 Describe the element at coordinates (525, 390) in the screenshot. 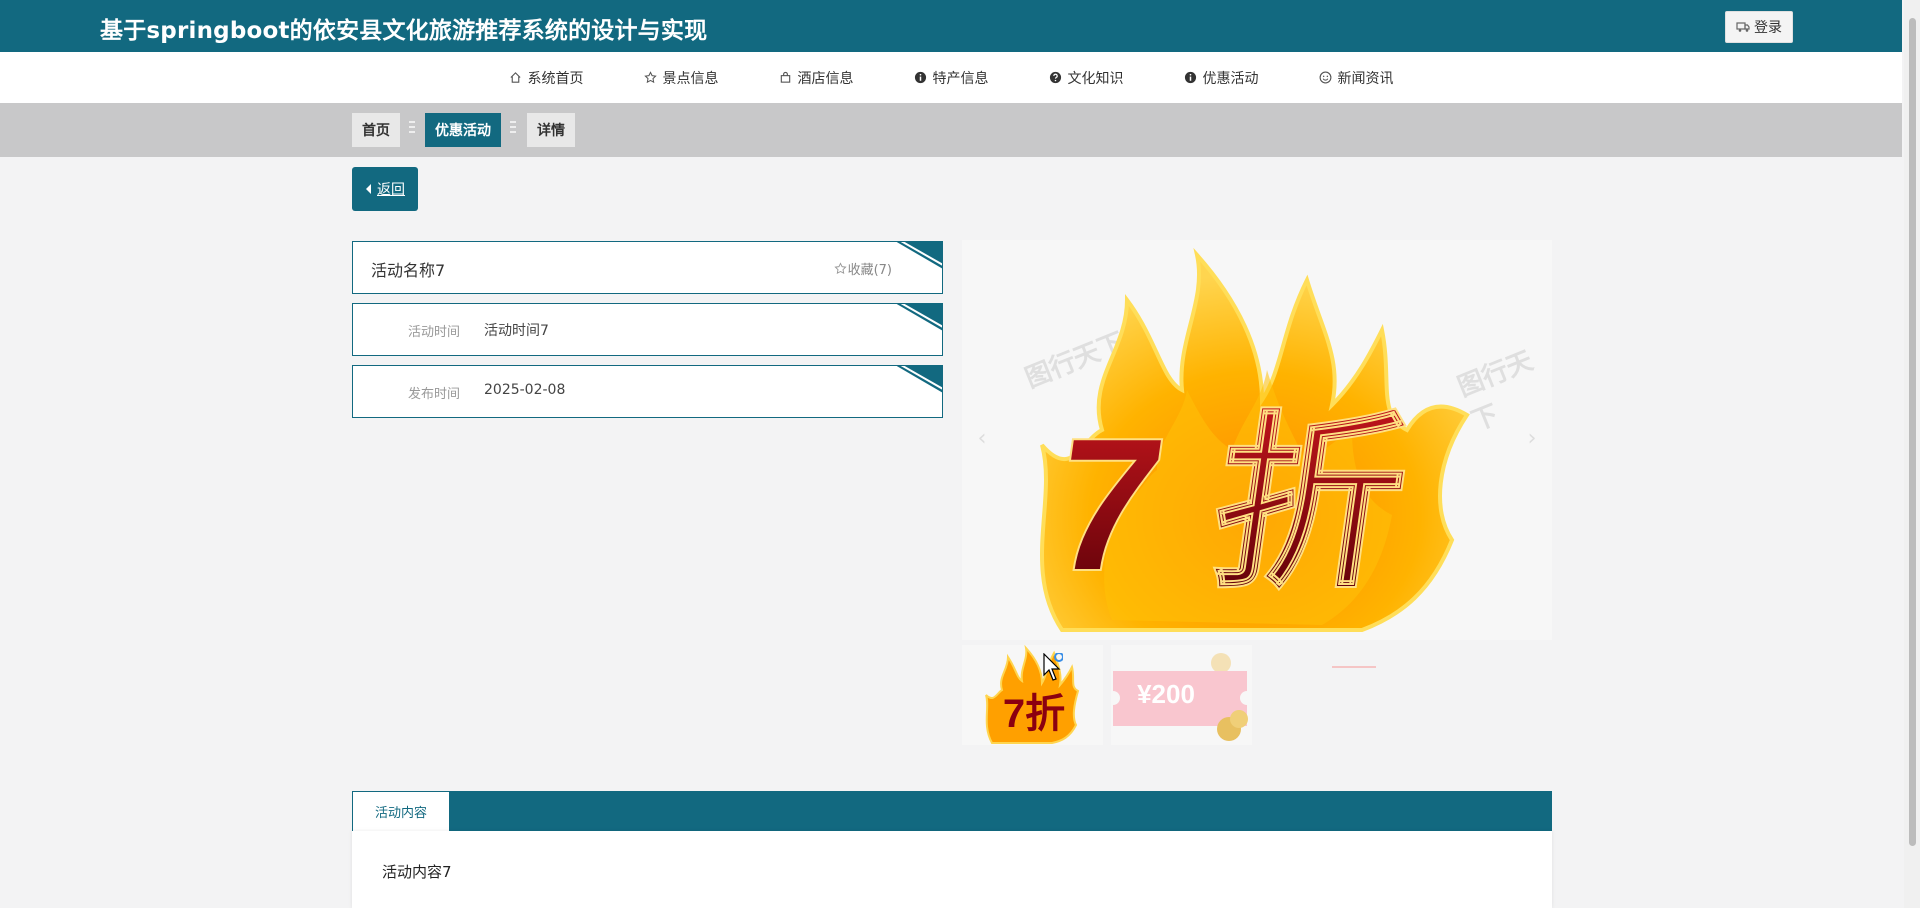

I see `field-value: 2025-02-08` at that location.